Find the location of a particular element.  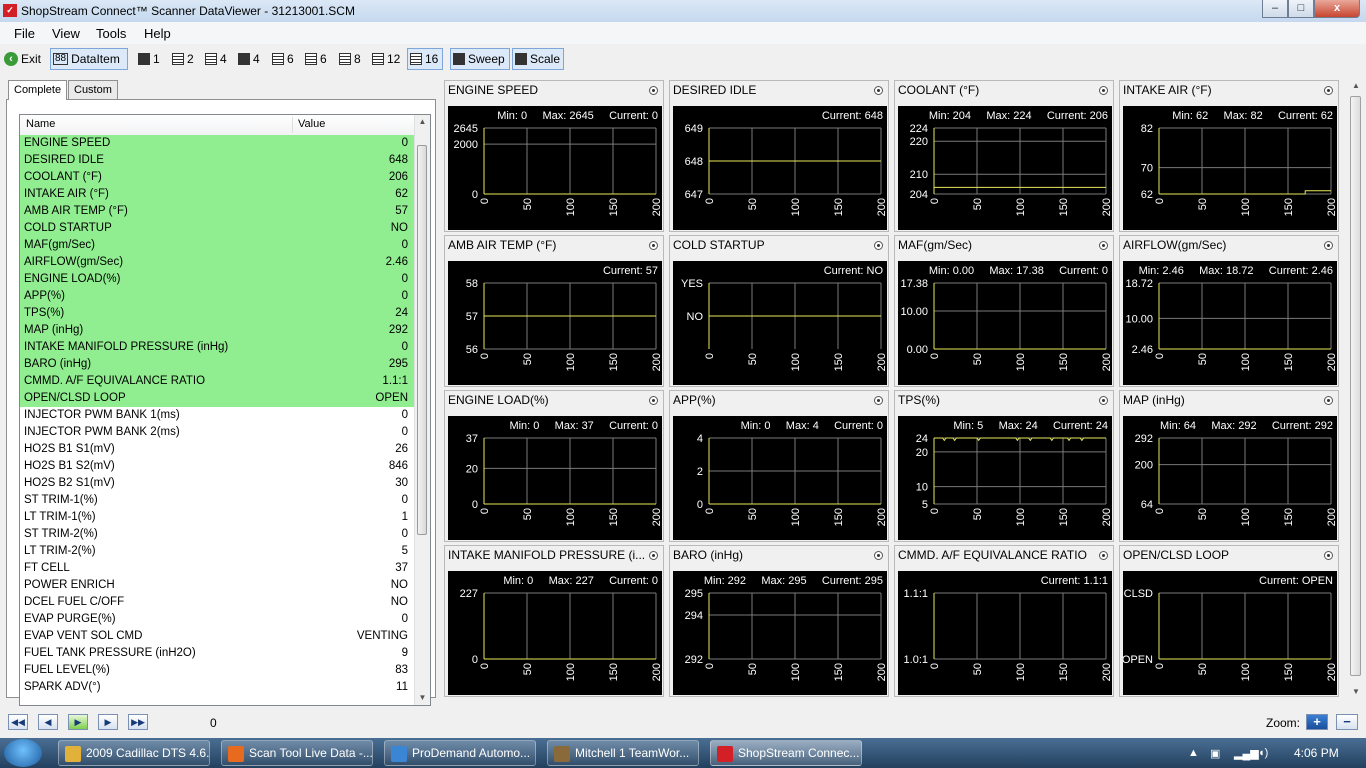

list-item: LT TRIM-2(%) 5 is located at coordinates (218, 551).